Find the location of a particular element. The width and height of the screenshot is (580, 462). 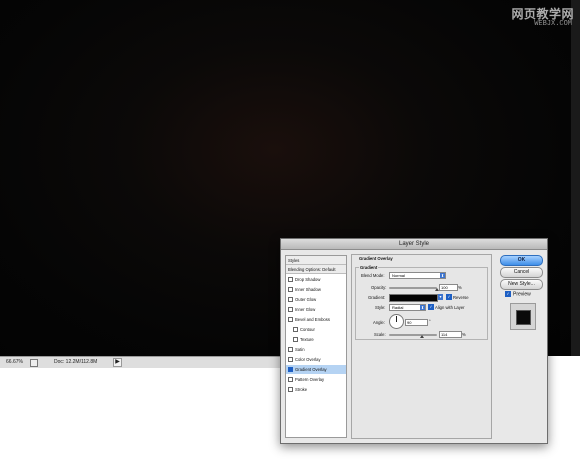

scale-unit: % is located at coordinates (464, 334).